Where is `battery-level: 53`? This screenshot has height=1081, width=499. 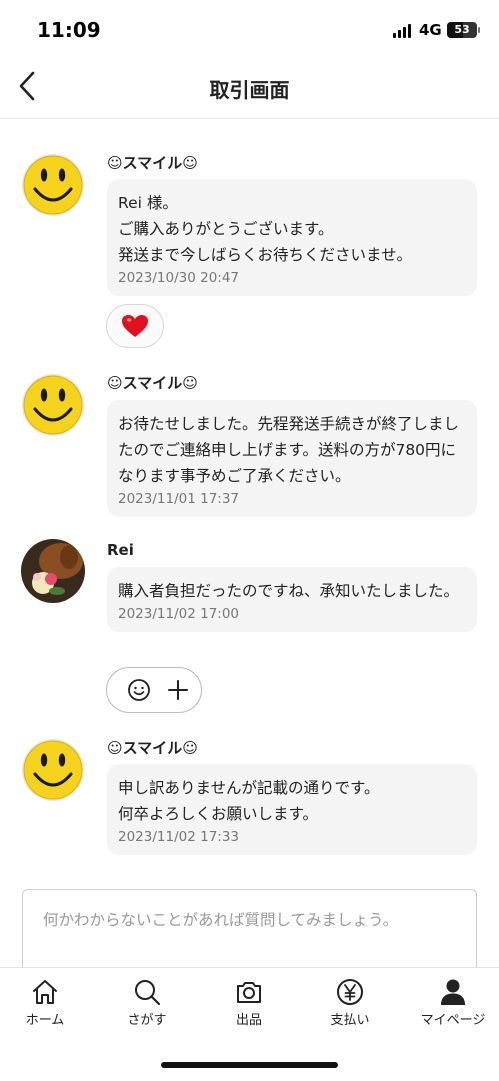
battery-level: 53 is located at coordinates (462, 29).